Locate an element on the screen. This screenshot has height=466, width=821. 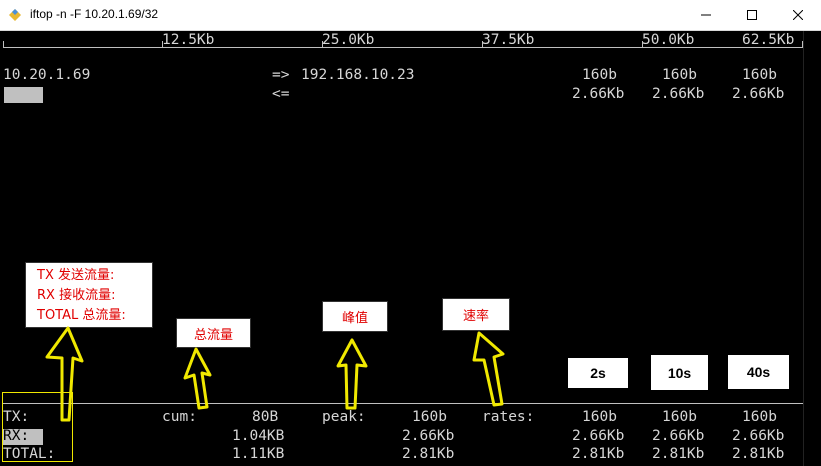
arrow-to-labels is located at coordinates (64, 374).